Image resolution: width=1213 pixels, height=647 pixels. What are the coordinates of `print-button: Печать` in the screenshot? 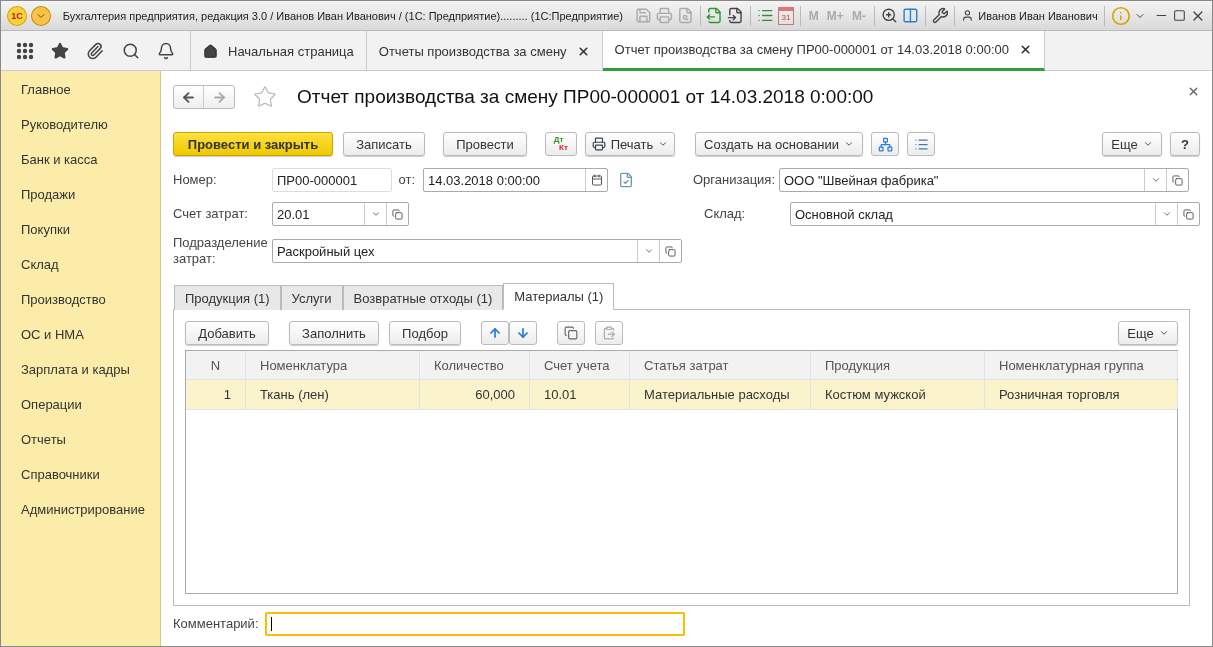 It's located at (630, 144).